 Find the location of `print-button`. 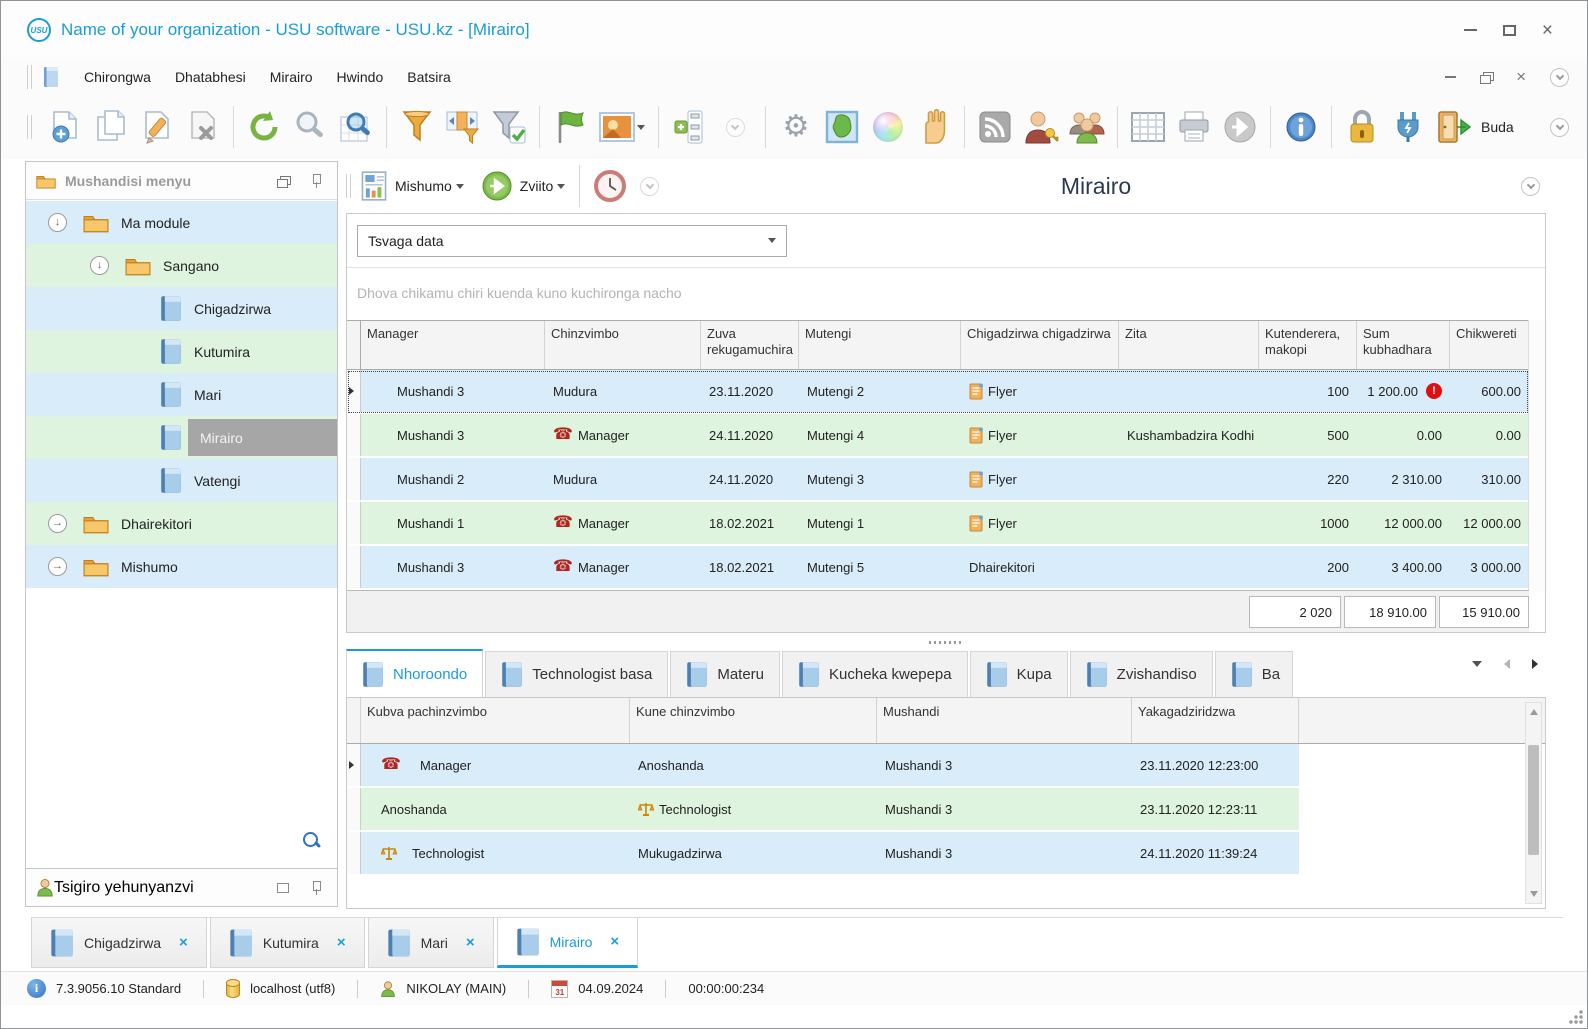

print-button is located at coordinates (1194, 127).